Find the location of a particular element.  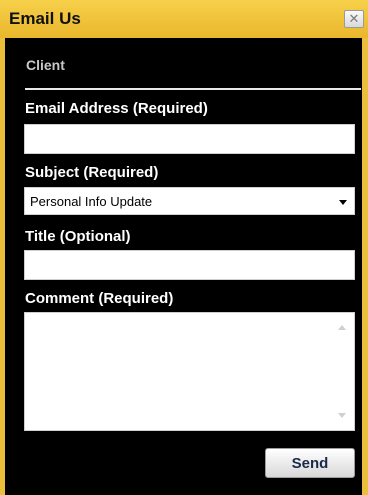

comment-label: Comment (Required) is located at coordinates (99, 298).